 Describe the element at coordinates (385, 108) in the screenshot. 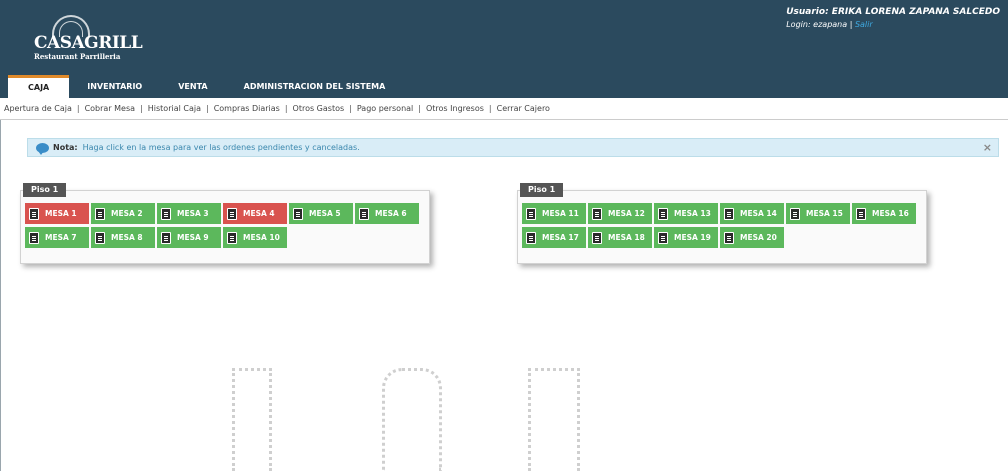

I see `submenu-pago-personal: Pago personal` at that location.